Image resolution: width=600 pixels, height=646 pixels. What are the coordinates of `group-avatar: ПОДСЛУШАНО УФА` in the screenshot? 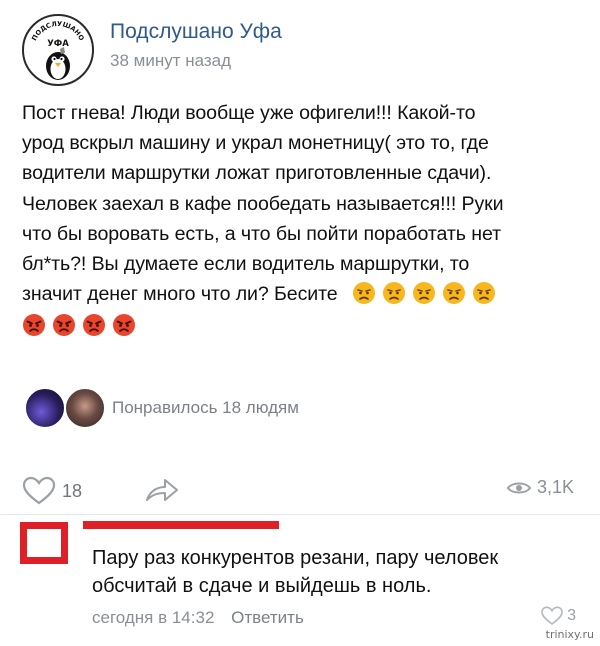 It's located at (58, 50).